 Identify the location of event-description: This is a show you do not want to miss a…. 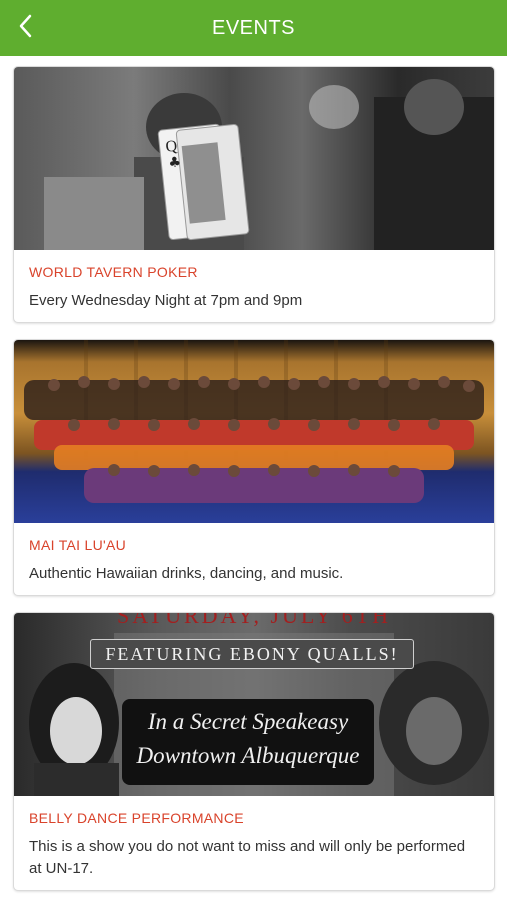
(247, 857).